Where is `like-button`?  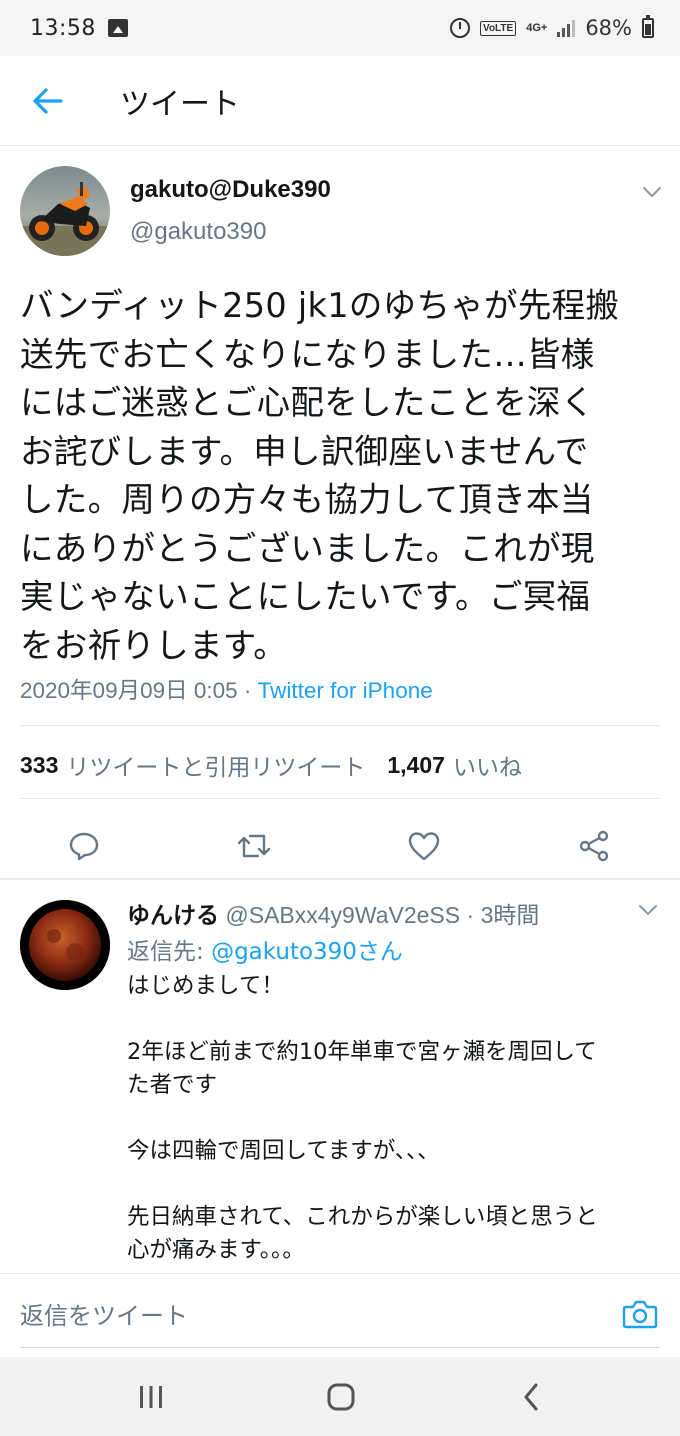 like-button is located at coordinates (424, 846).